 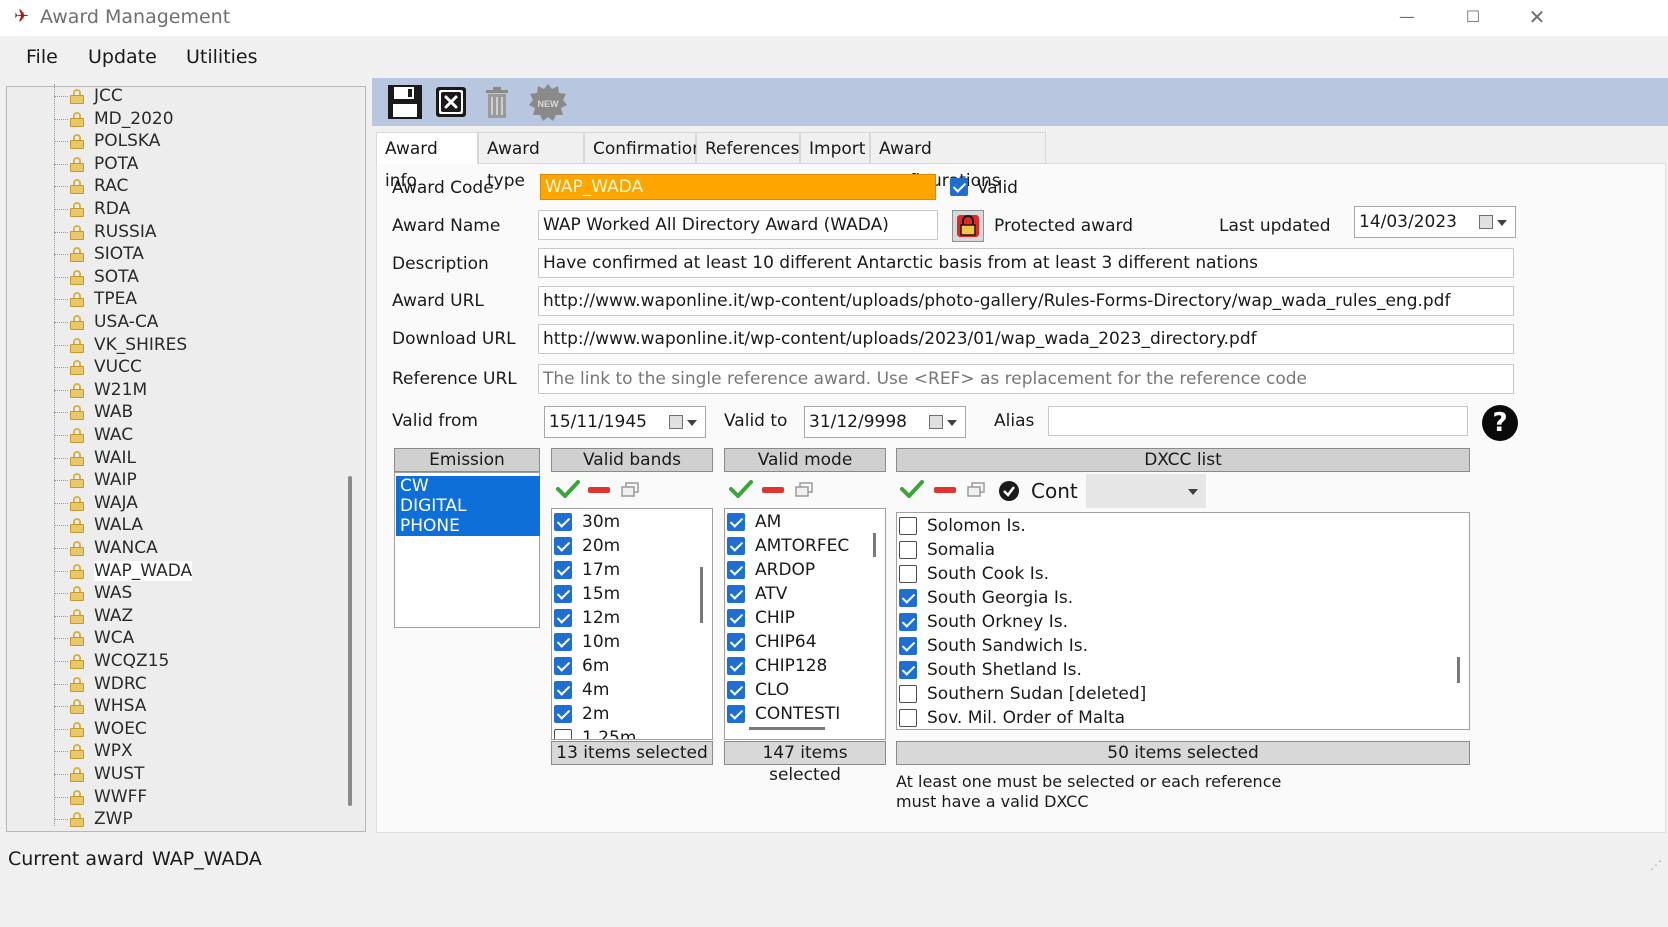 What do you see at coordinates (195, 707) in the screenshot?
I see `tree-item: WHSA` at bounding box center [195, 707].